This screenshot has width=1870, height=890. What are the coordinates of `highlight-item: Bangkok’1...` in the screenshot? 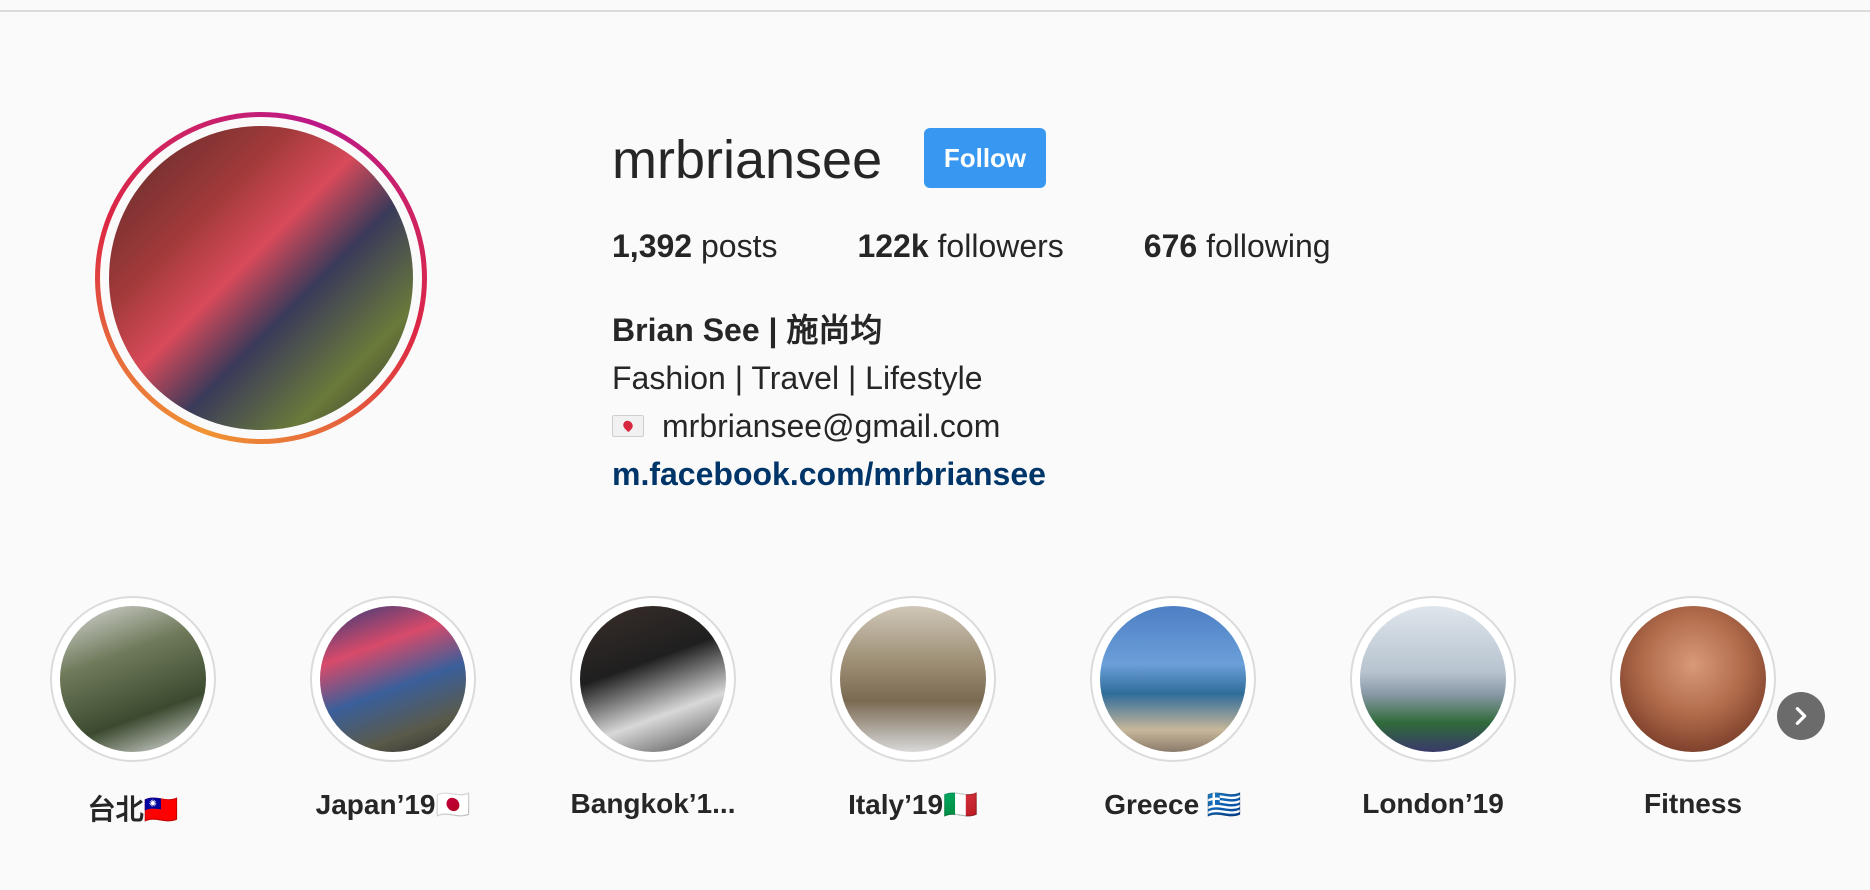 It's located at (653, 708).